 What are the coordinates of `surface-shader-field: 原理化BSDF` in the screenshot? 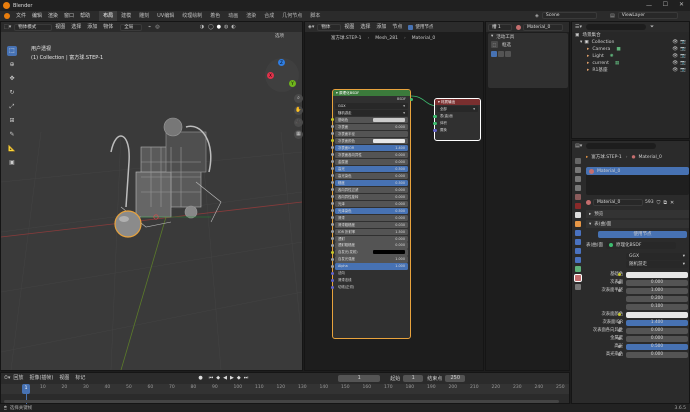 It's located at (641, 245).